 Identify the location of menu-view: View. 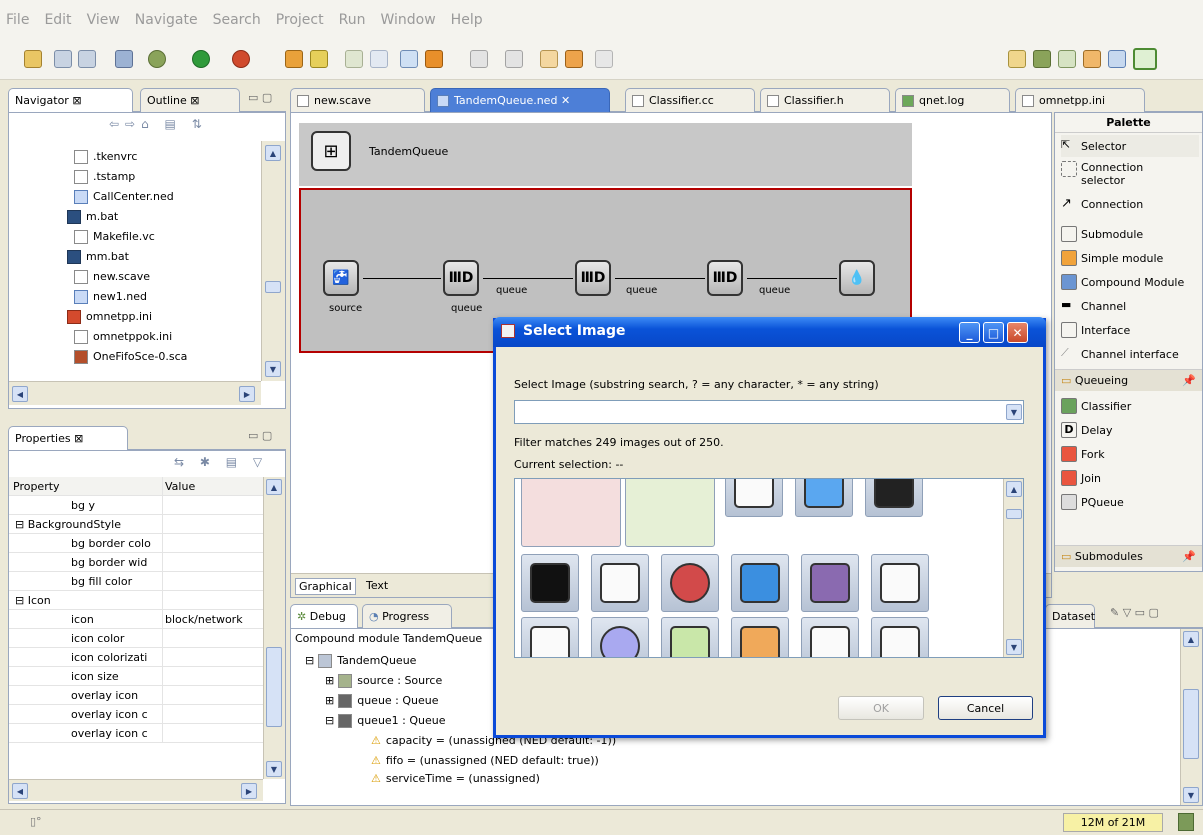
(103, 20).